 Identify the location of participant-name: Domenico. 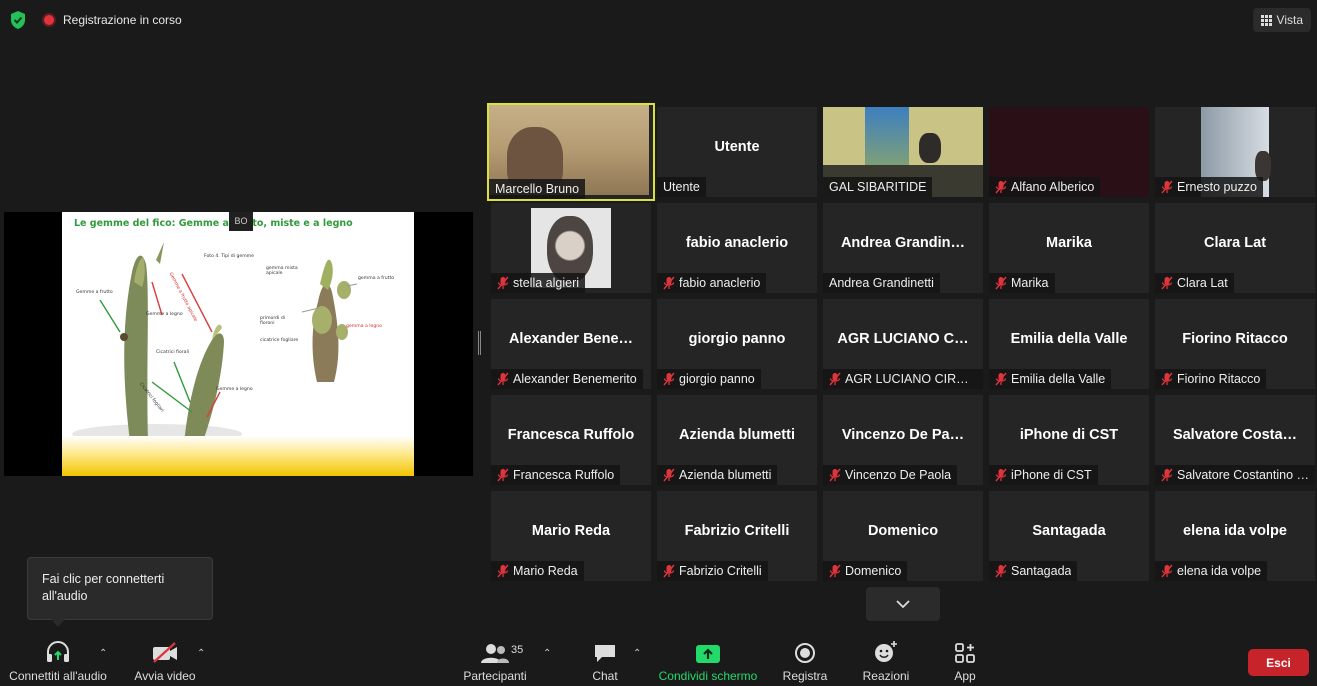
(873, 571).